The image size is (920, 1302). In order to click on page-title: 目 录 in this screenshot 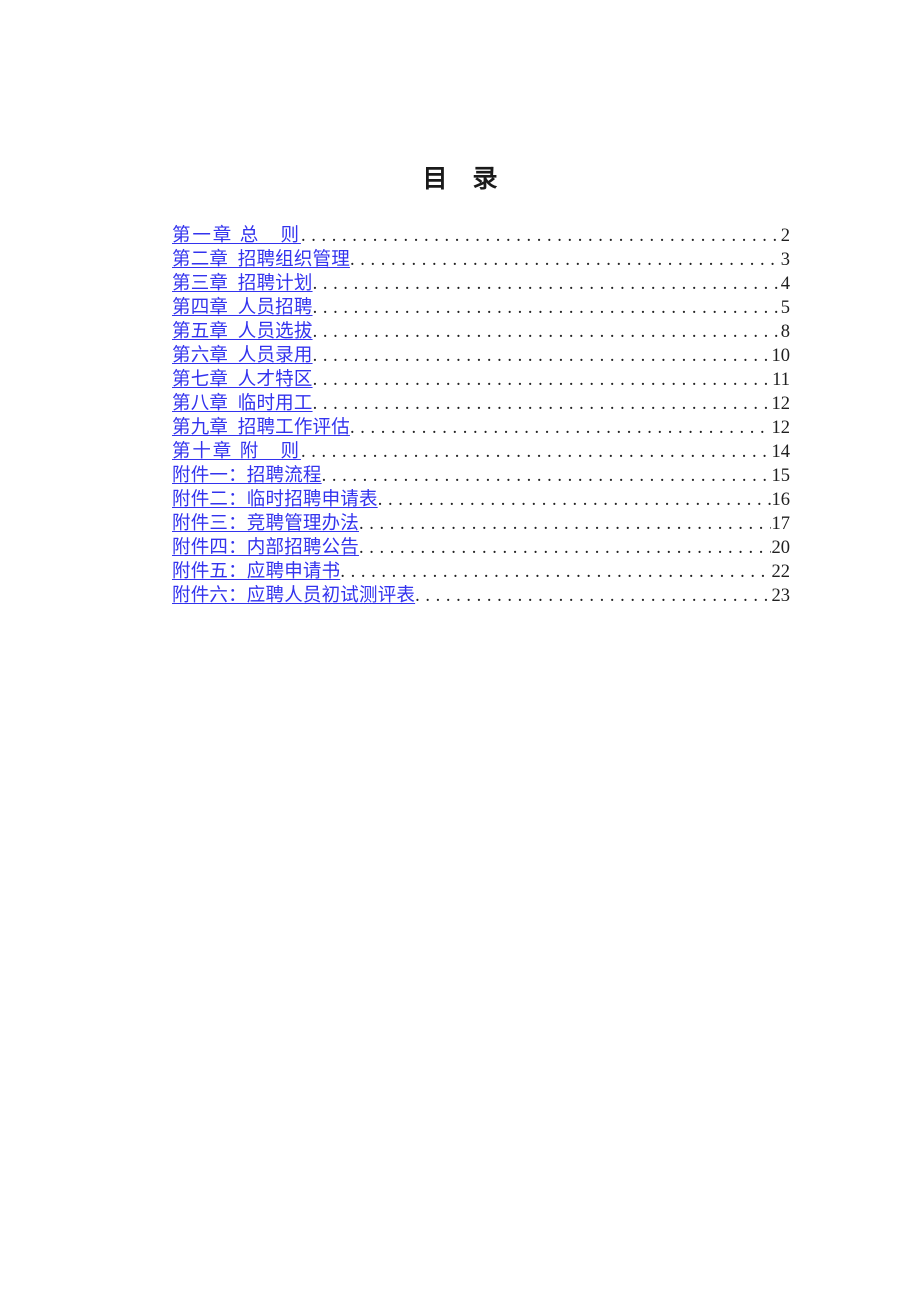, I will do `click(460, 179)`.